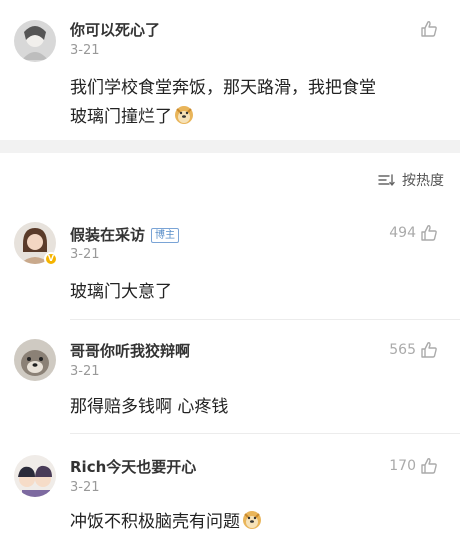  I want to click on section-separator, so click(230, 146).